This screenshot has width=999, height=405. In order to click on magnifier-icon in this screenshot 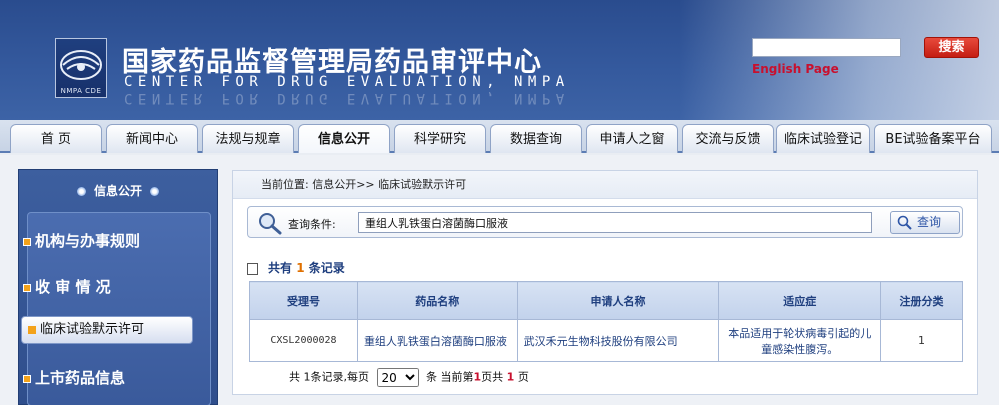, I will do `click(270, 224)`.